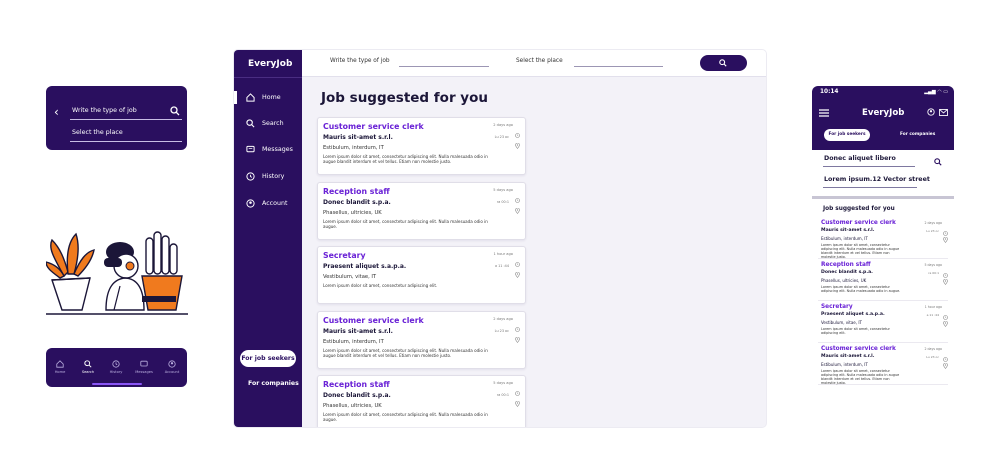 The height and width of the screenshot is (474, 1000). I want to click on job-type-label: Write the type of job, so click(360, 61).